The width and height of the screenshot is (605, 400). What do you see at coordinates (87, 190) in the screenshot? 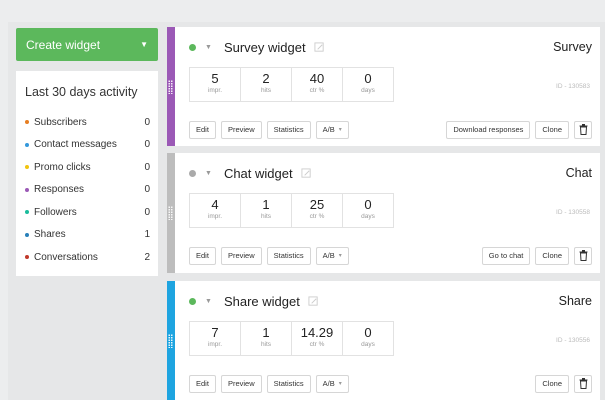
I see `activity-item-responses: Responses 0` at bounding box center [87, 190].